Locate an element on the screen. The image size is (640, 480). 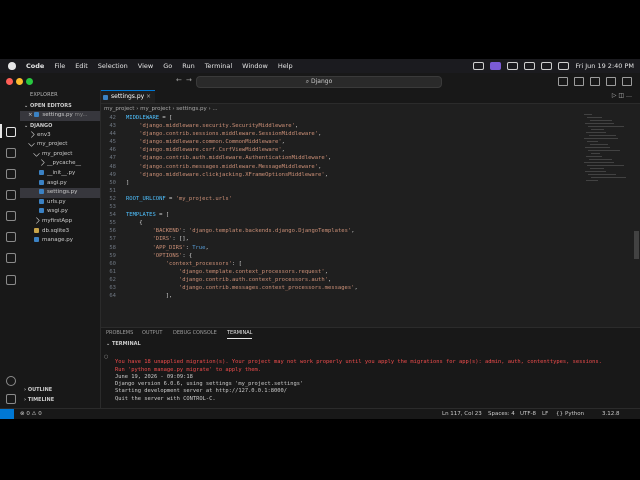
command-center-label: Django is located at coordinates (322, 81).